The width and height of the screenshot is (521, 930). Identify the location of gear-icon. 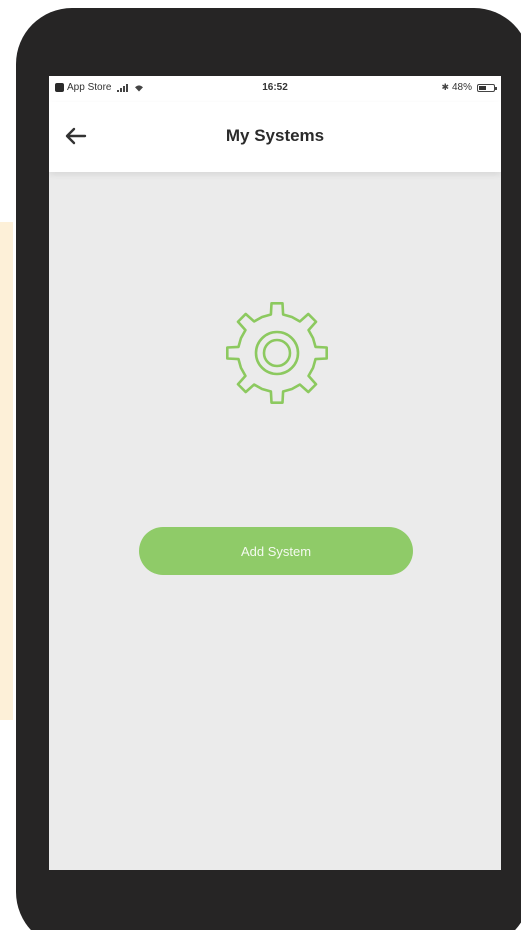
(277, 353).